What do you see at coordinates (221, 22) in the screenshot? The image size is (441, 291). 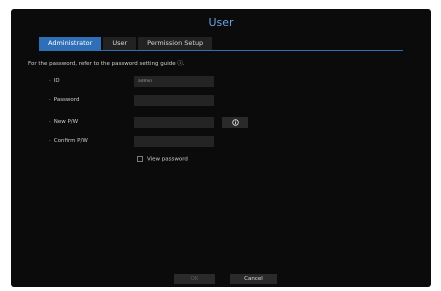 I see `dialog-title: User` at bounding box center [221, 22].